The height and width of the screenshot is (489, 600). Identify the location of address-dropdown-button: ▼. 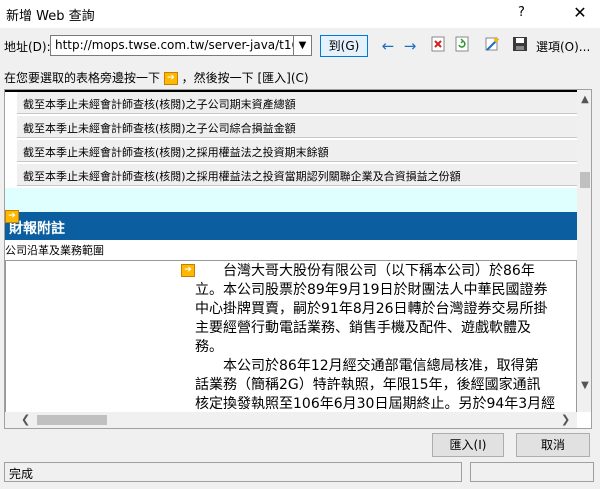
(302, 45).